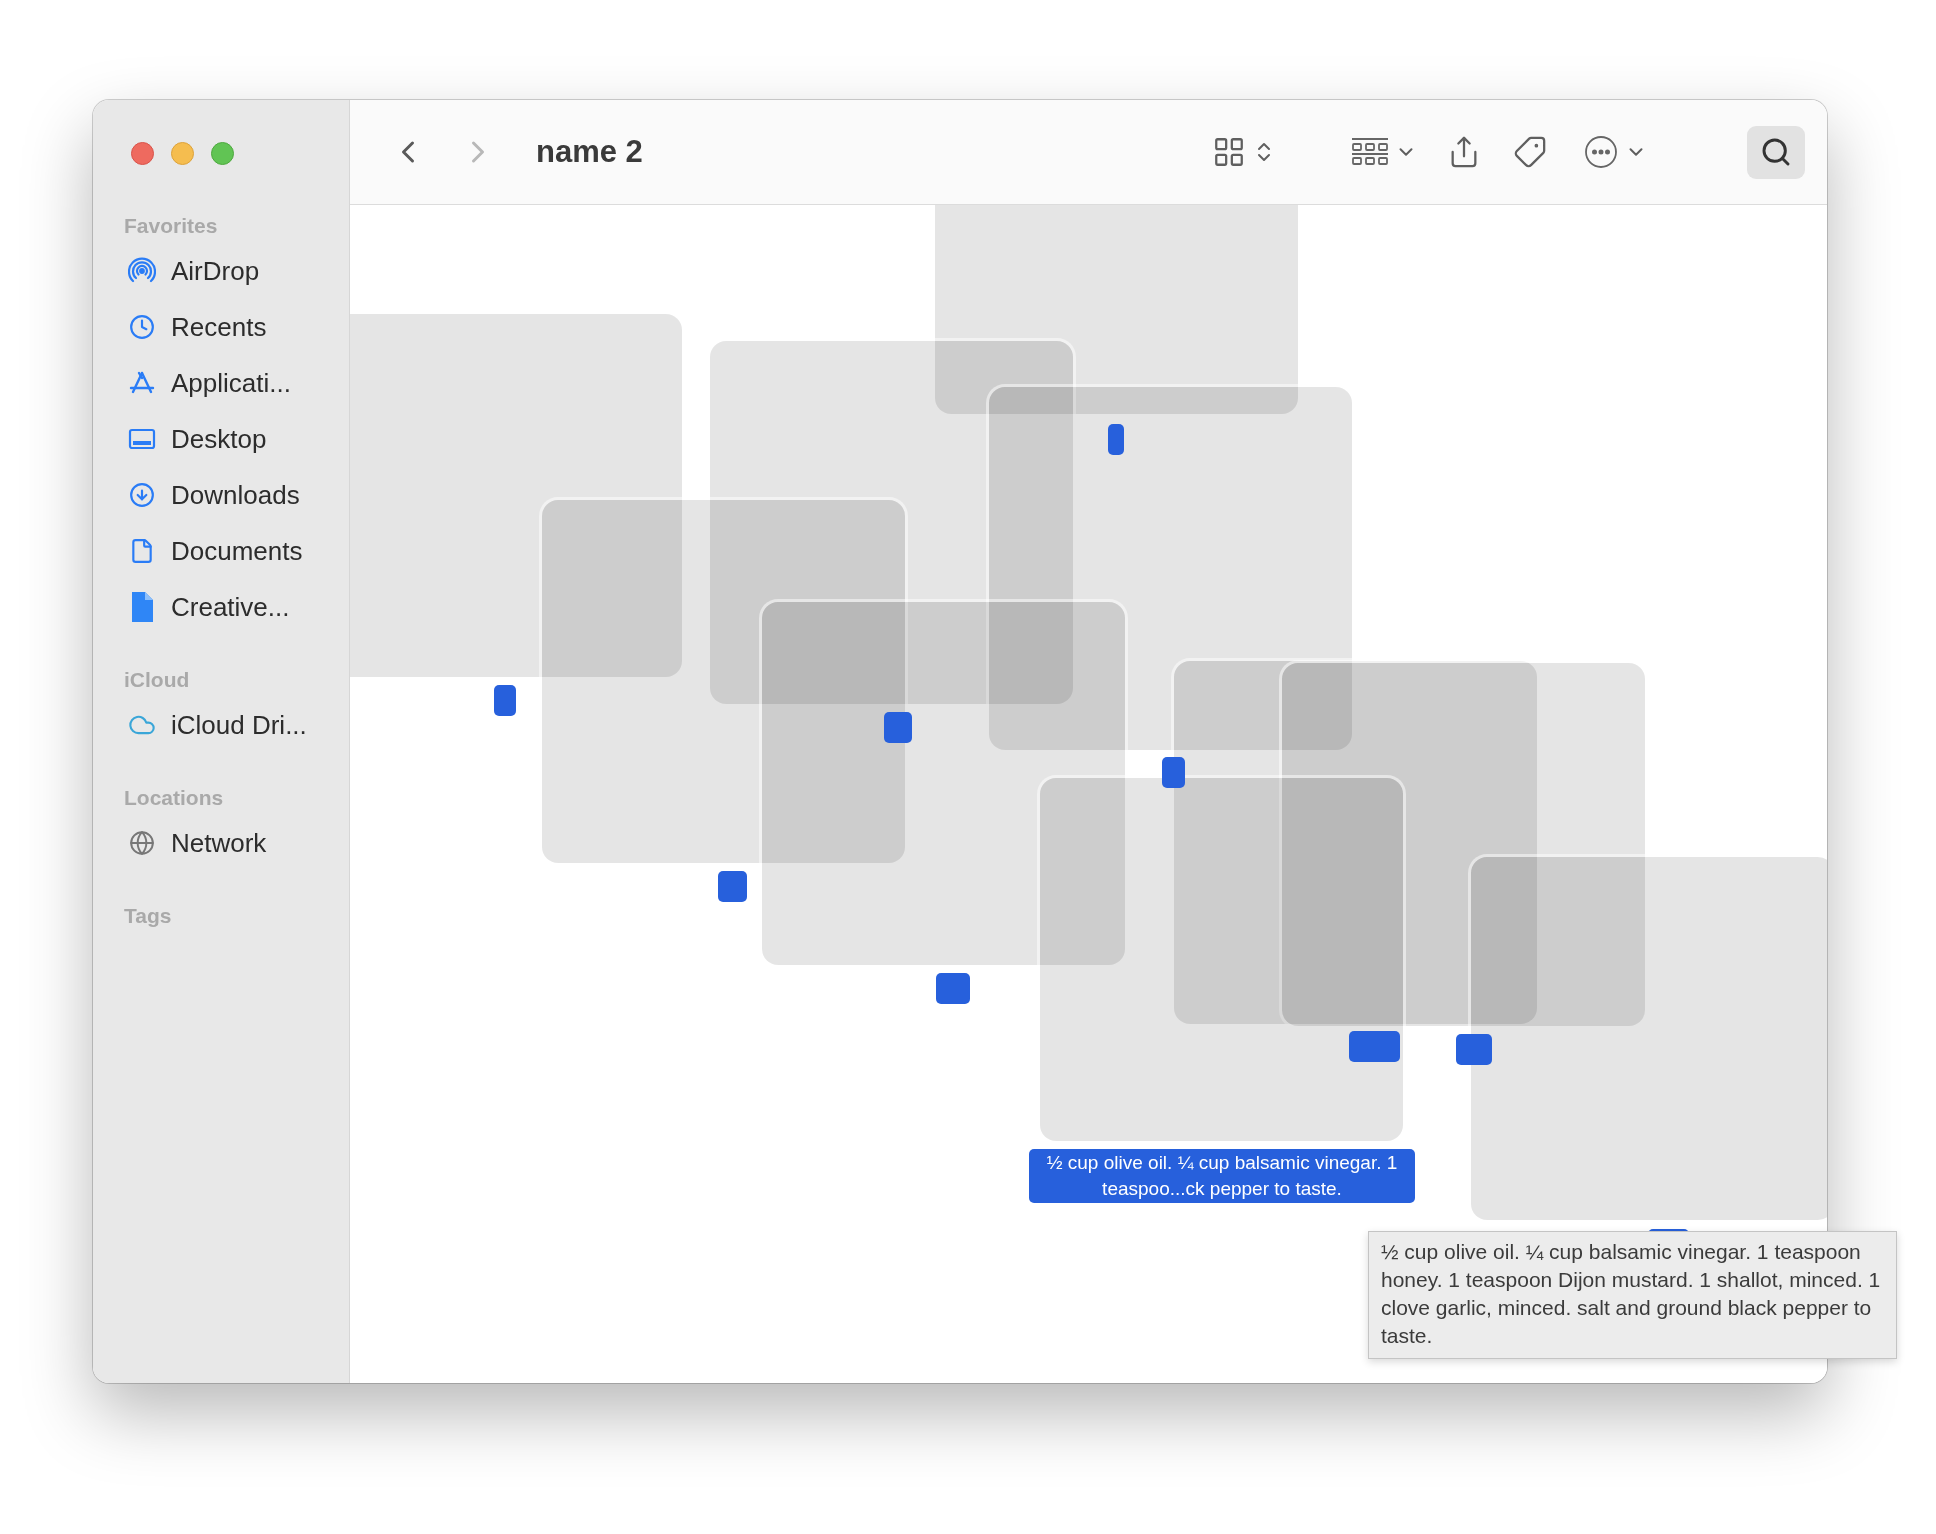 The image size is (1936, 1534). Describe the element at coordinates (221, 271) in the screenshot. I see `sidebar-item: AirDrop` at that location.